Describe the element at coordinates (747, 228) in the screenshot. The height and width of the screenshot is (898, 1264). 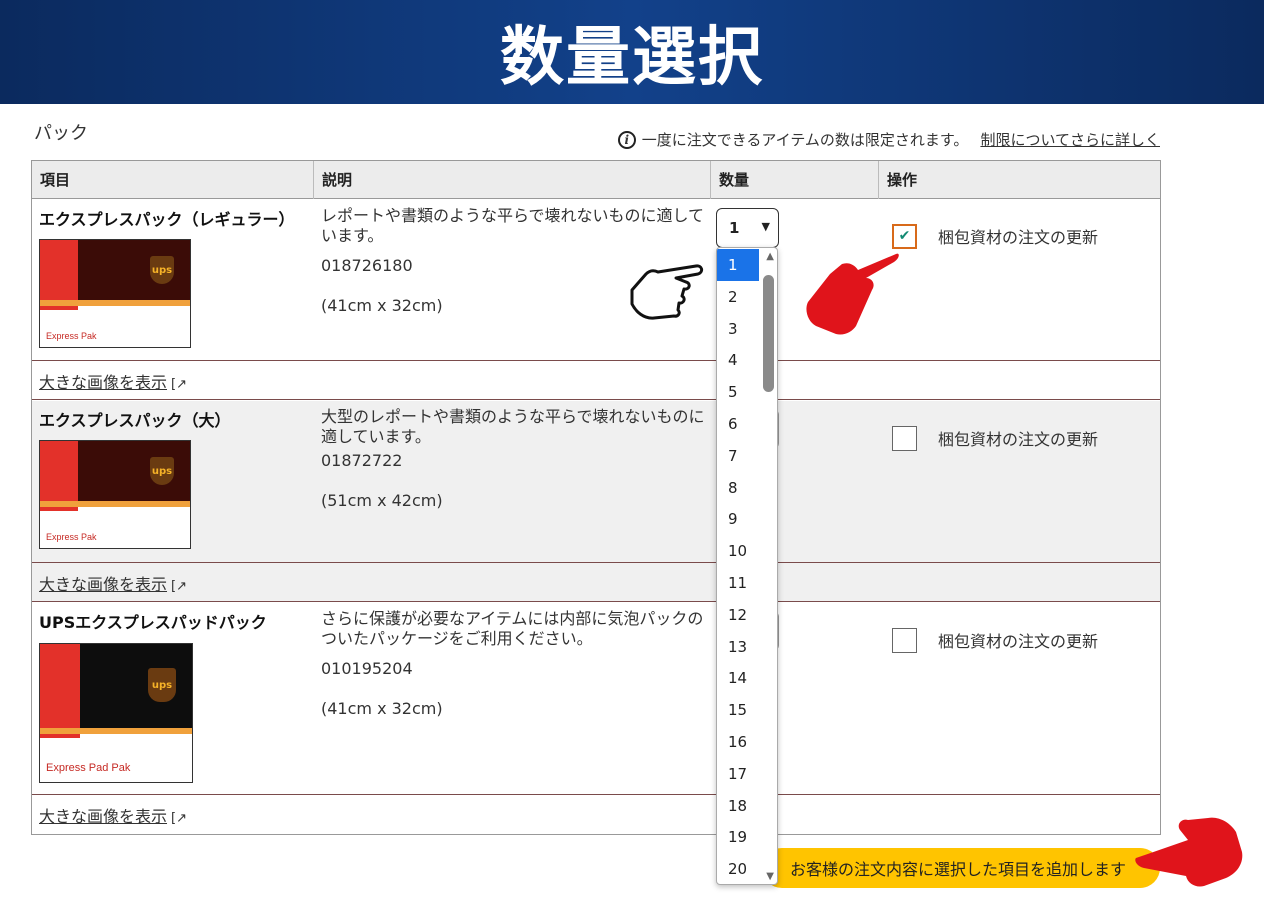
I see `quantity-select: 1 ▼` at that location.